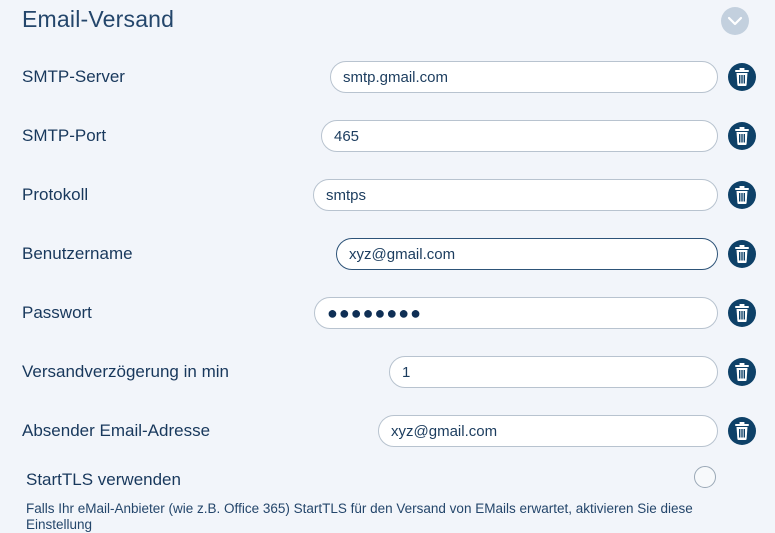 This screenshot has height=533, width=775. What do you see at coordinates (55, 194) in the screenshot?
I see `protocol-label: Protokoll` at bounding box center [55, 194].